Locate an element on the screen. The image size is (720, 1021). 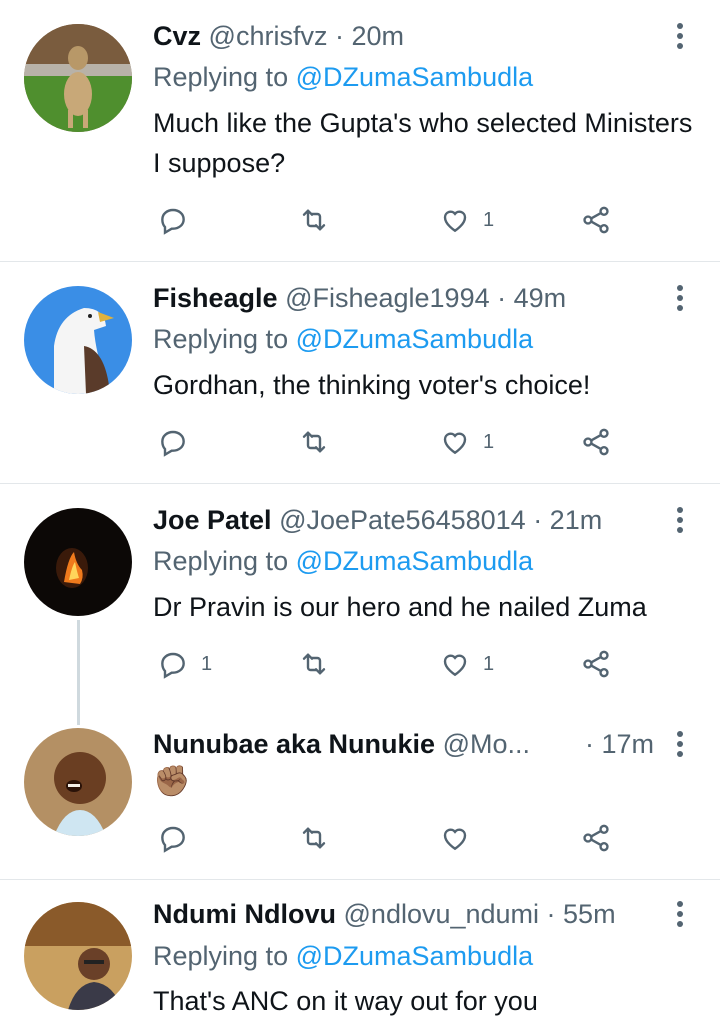
reply-button: 1 is located at coordinates (184, 664).